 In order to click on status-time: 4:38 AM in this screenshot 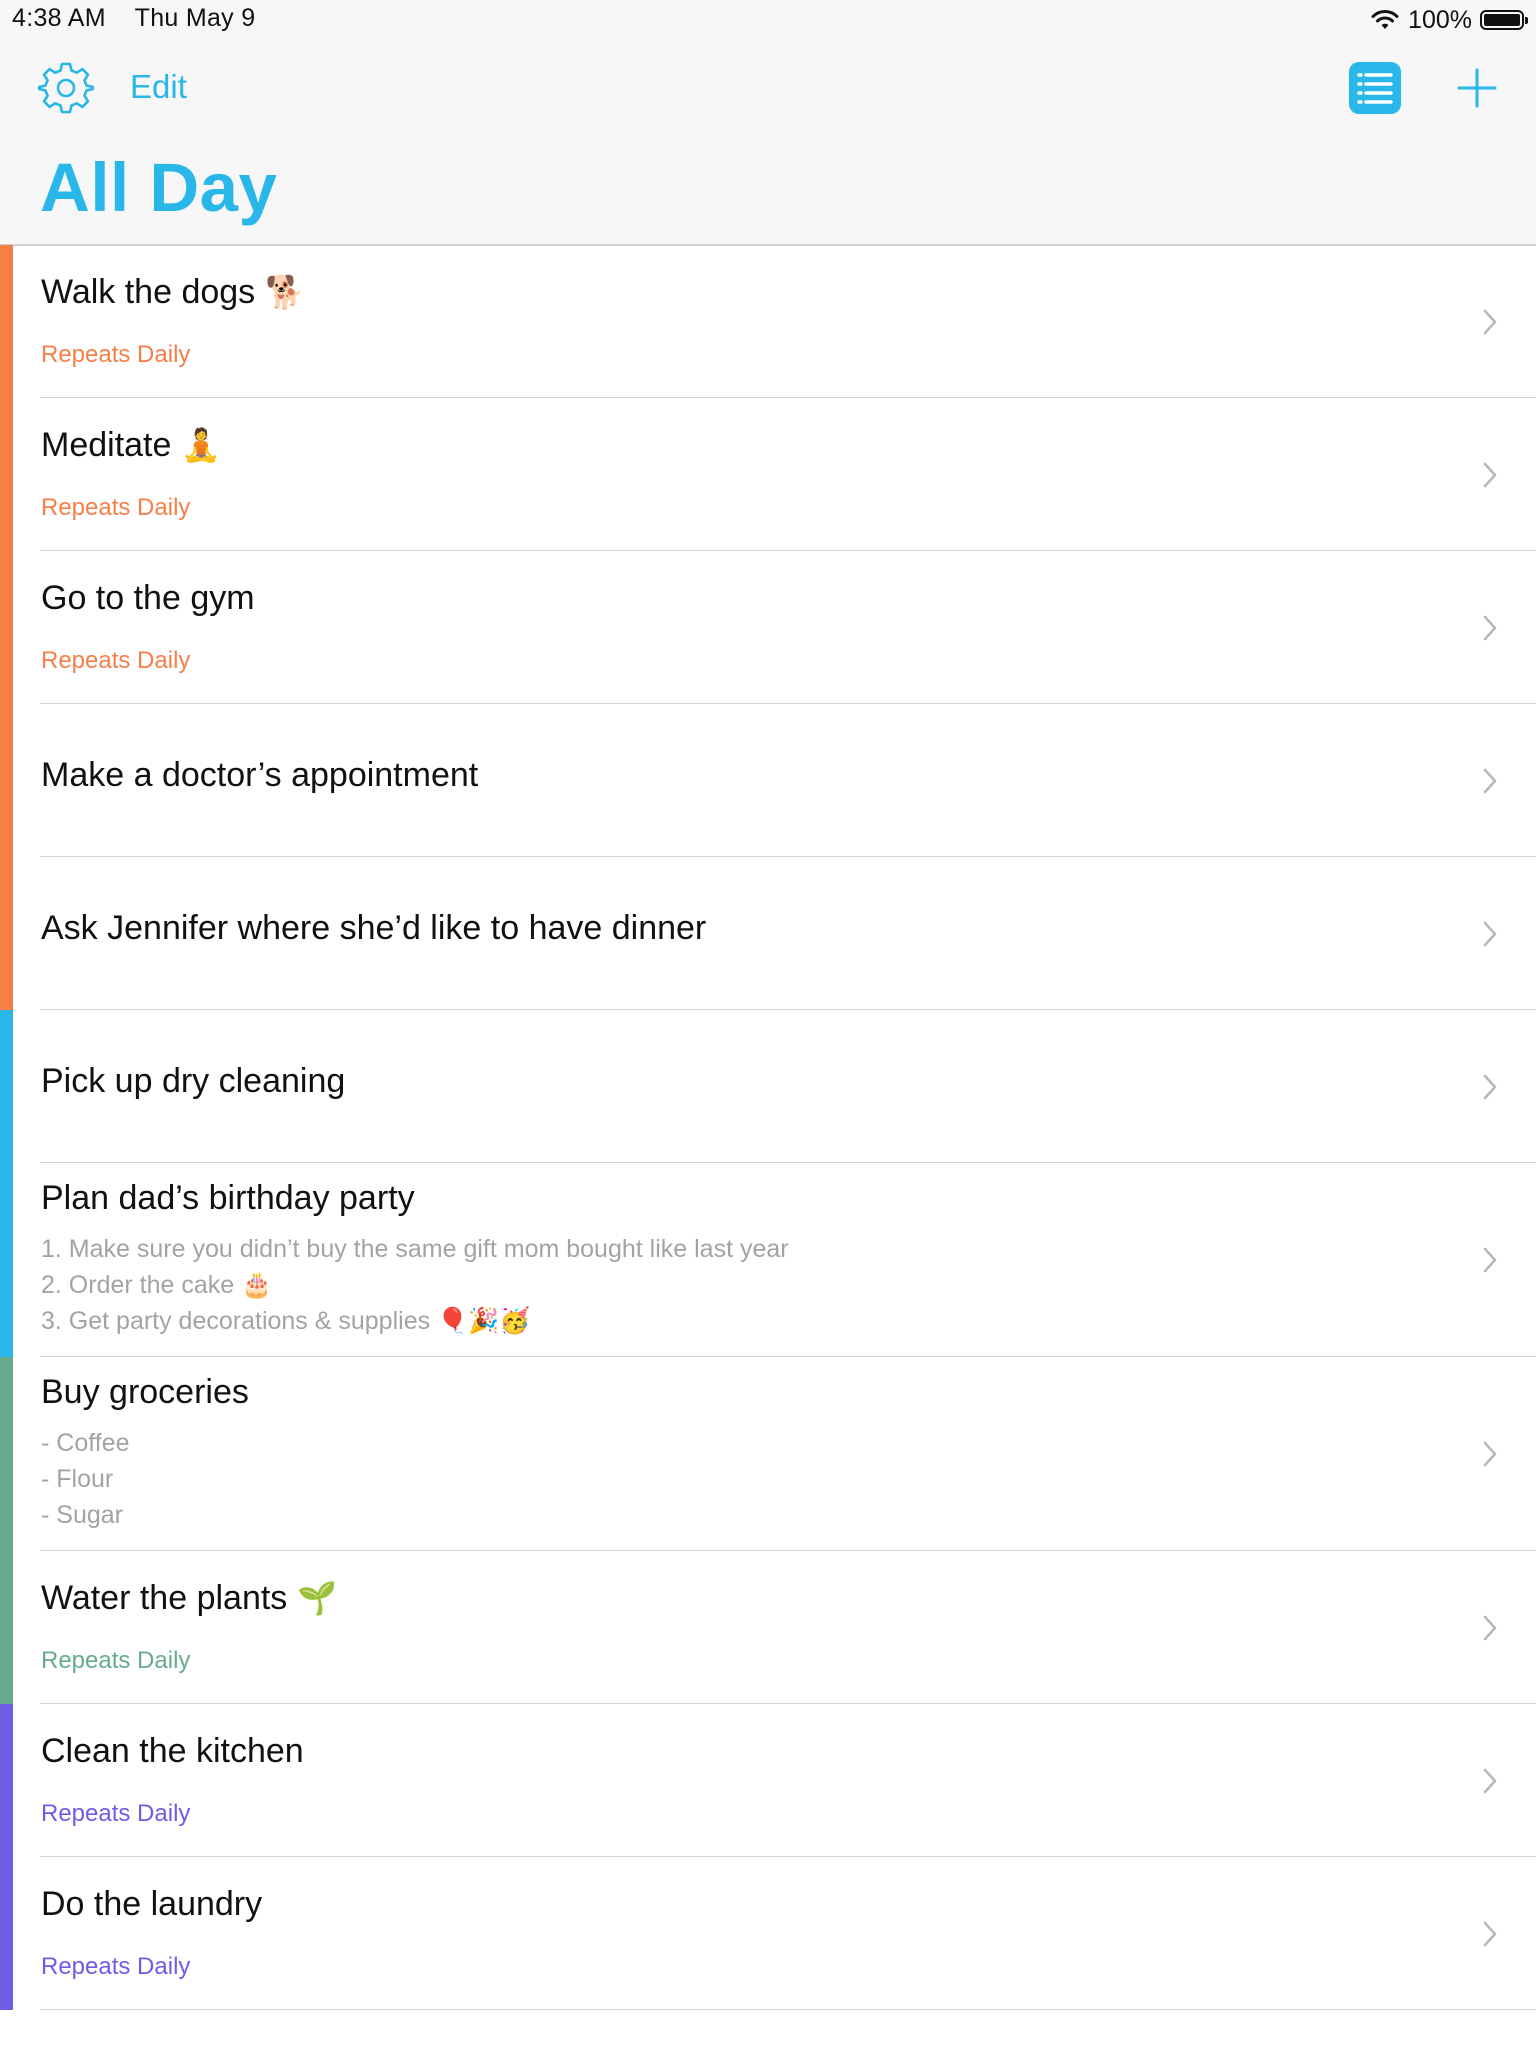, I will do `click(59, 18)`.